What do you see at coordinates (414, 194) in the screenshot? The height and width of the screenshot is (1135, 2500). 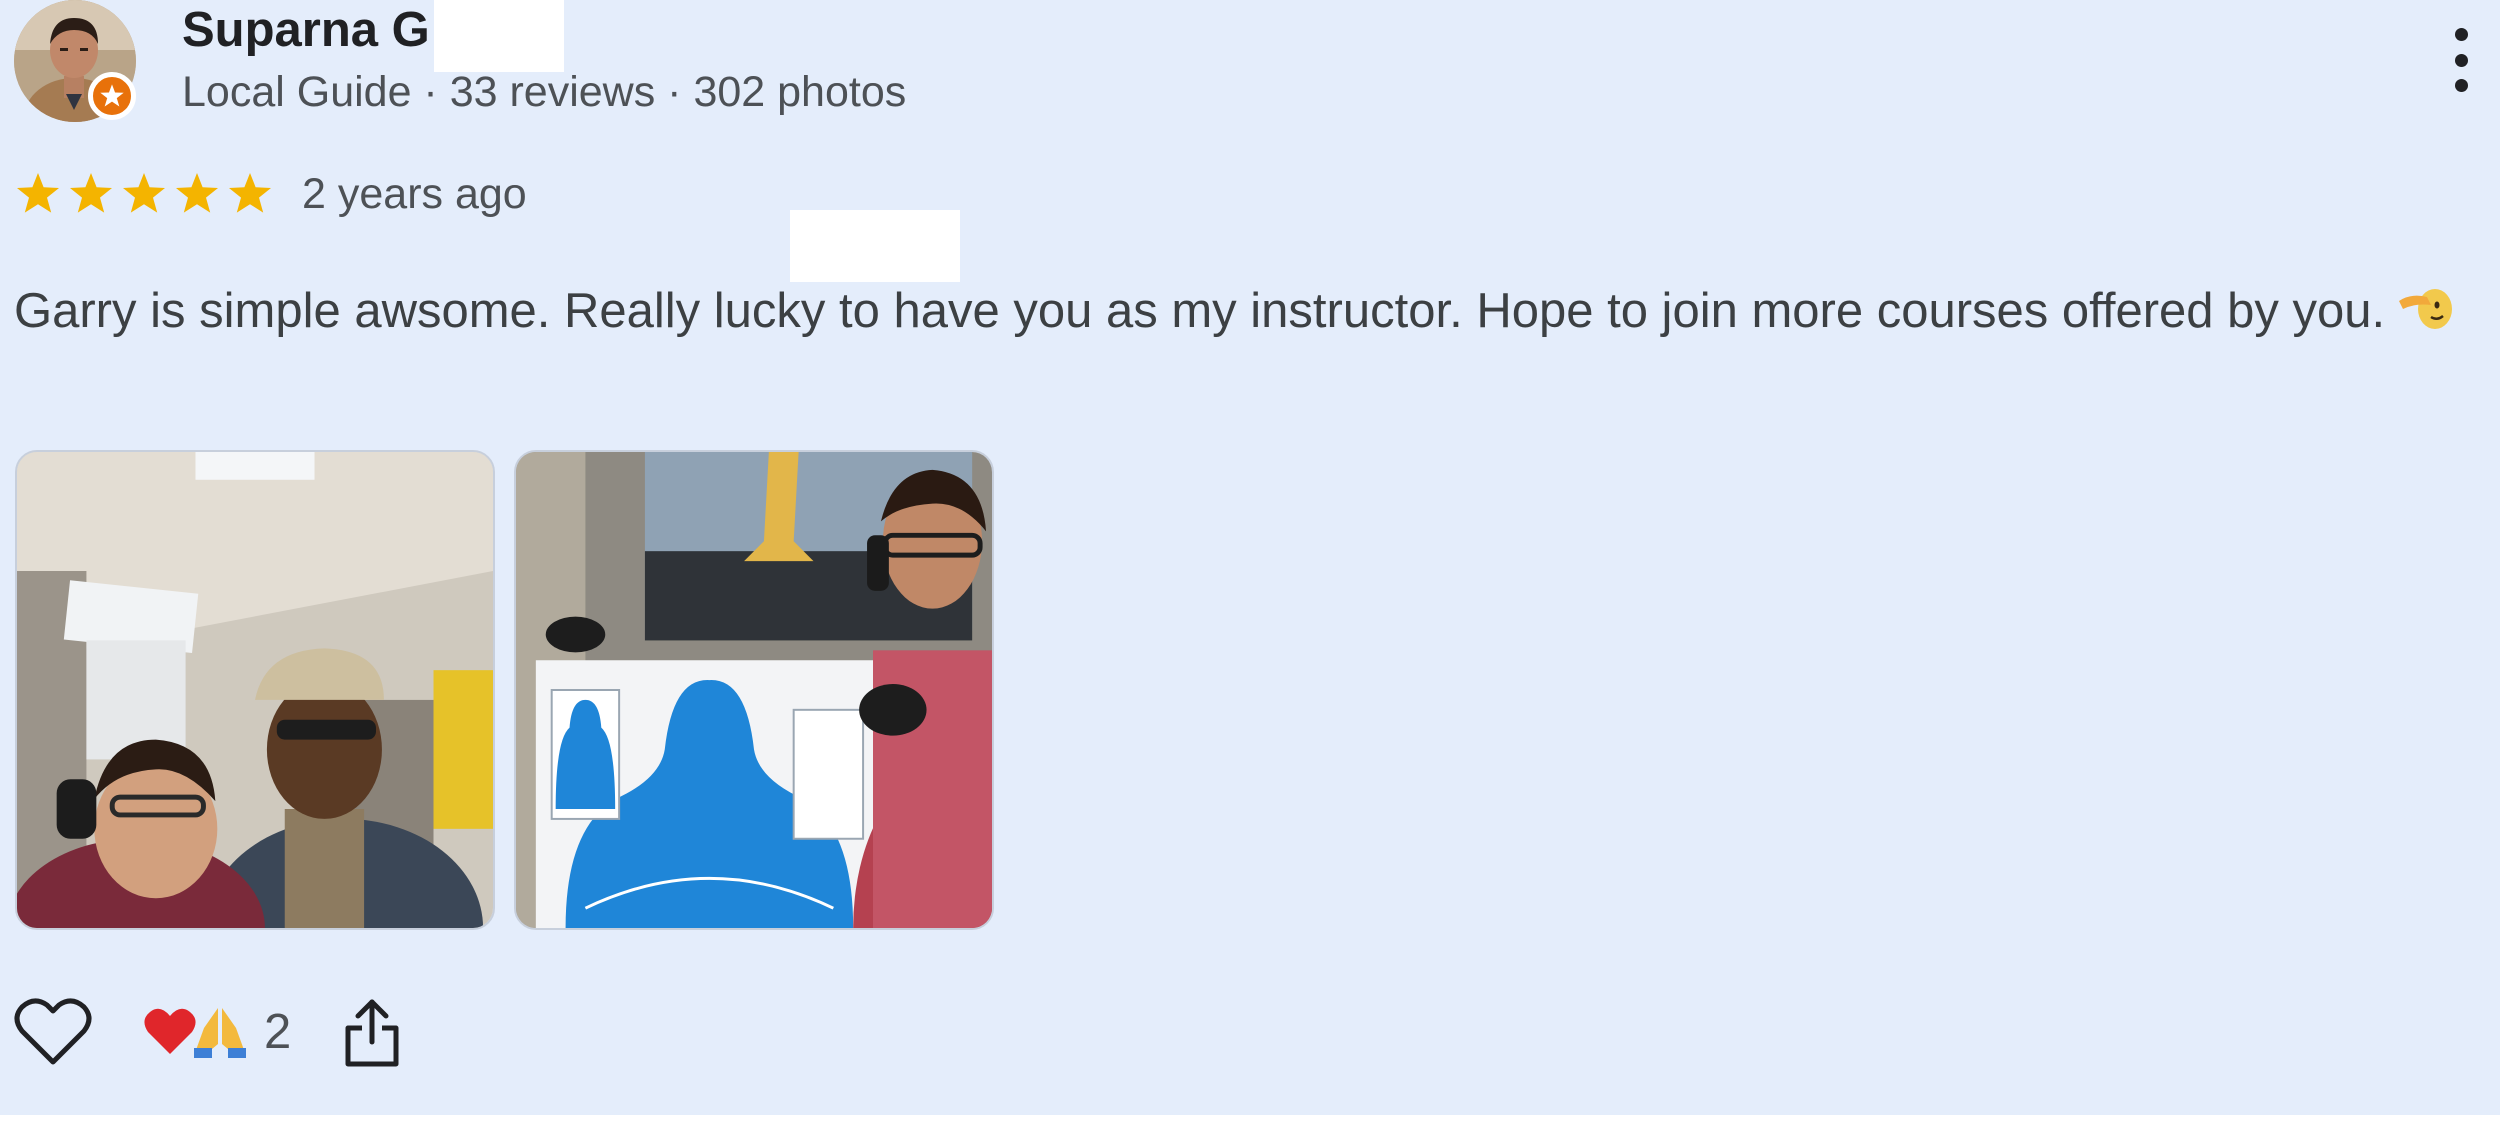 I see `review-date: 2 years ago` at bounding box center [414, 194].